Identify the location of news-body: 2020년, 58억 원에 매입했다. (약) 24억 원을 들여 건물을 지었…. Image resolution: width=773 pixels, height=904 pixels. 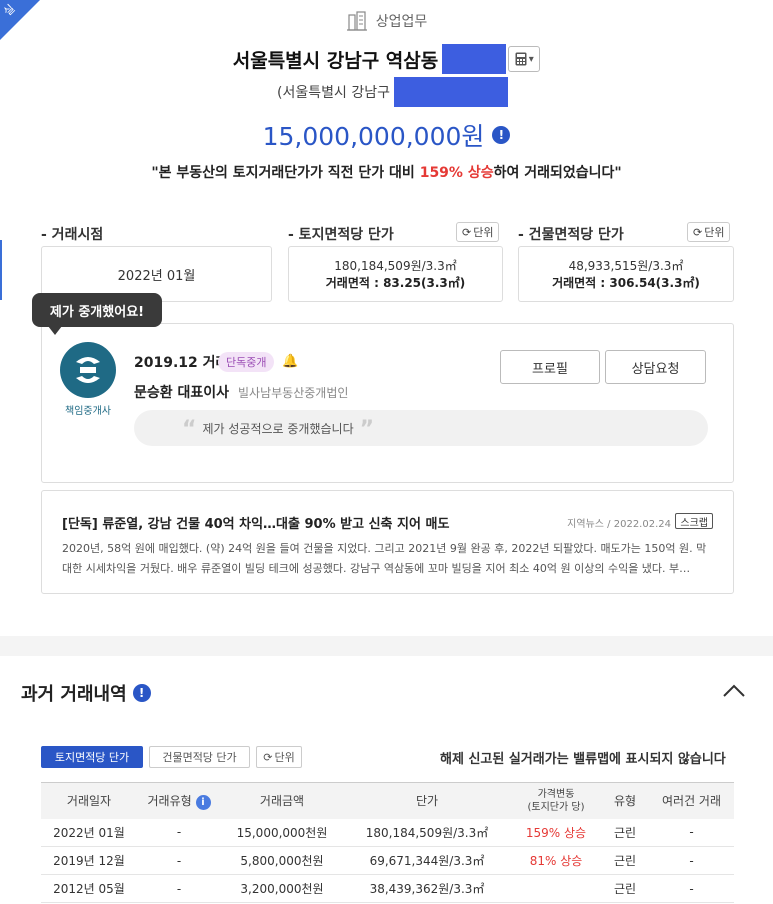
(384, 558).